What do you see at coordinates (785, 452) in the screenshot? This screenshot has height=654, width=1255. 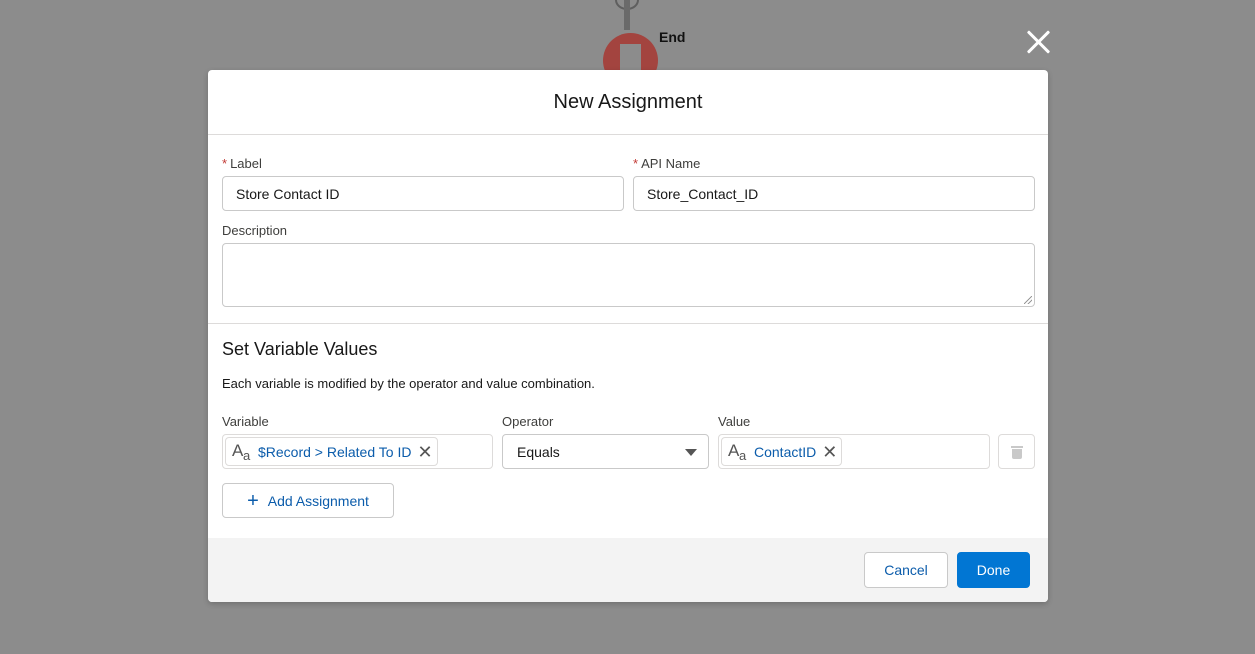 I see `value-pill-text: ContactID` at bounding box center [785, 452].